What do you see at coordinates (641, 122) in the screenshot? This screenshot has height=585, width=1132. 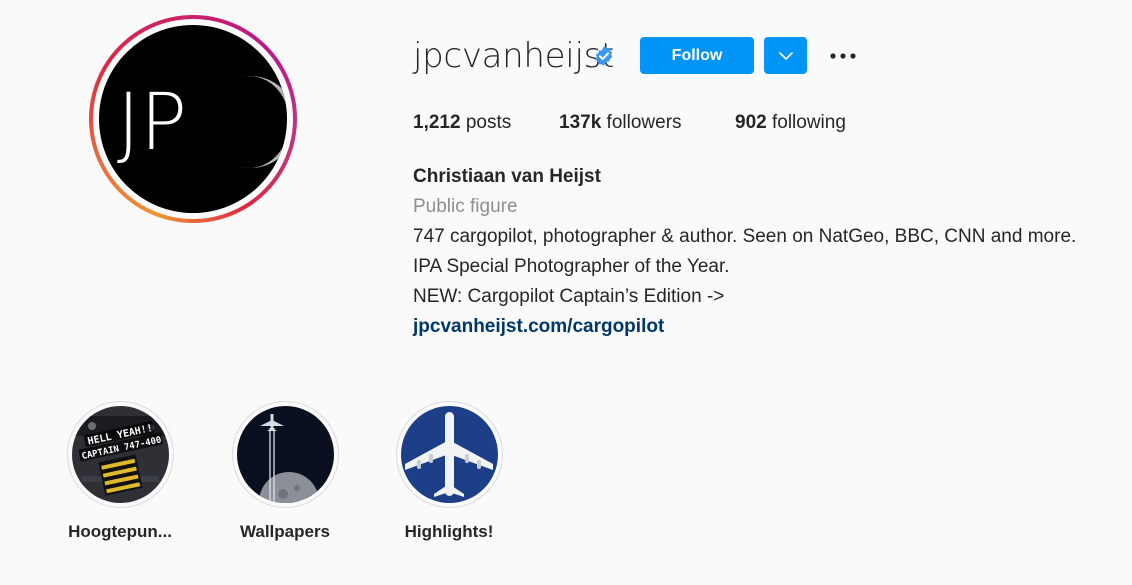 I see `followers-label: followers` at bounding box center [641, 122].